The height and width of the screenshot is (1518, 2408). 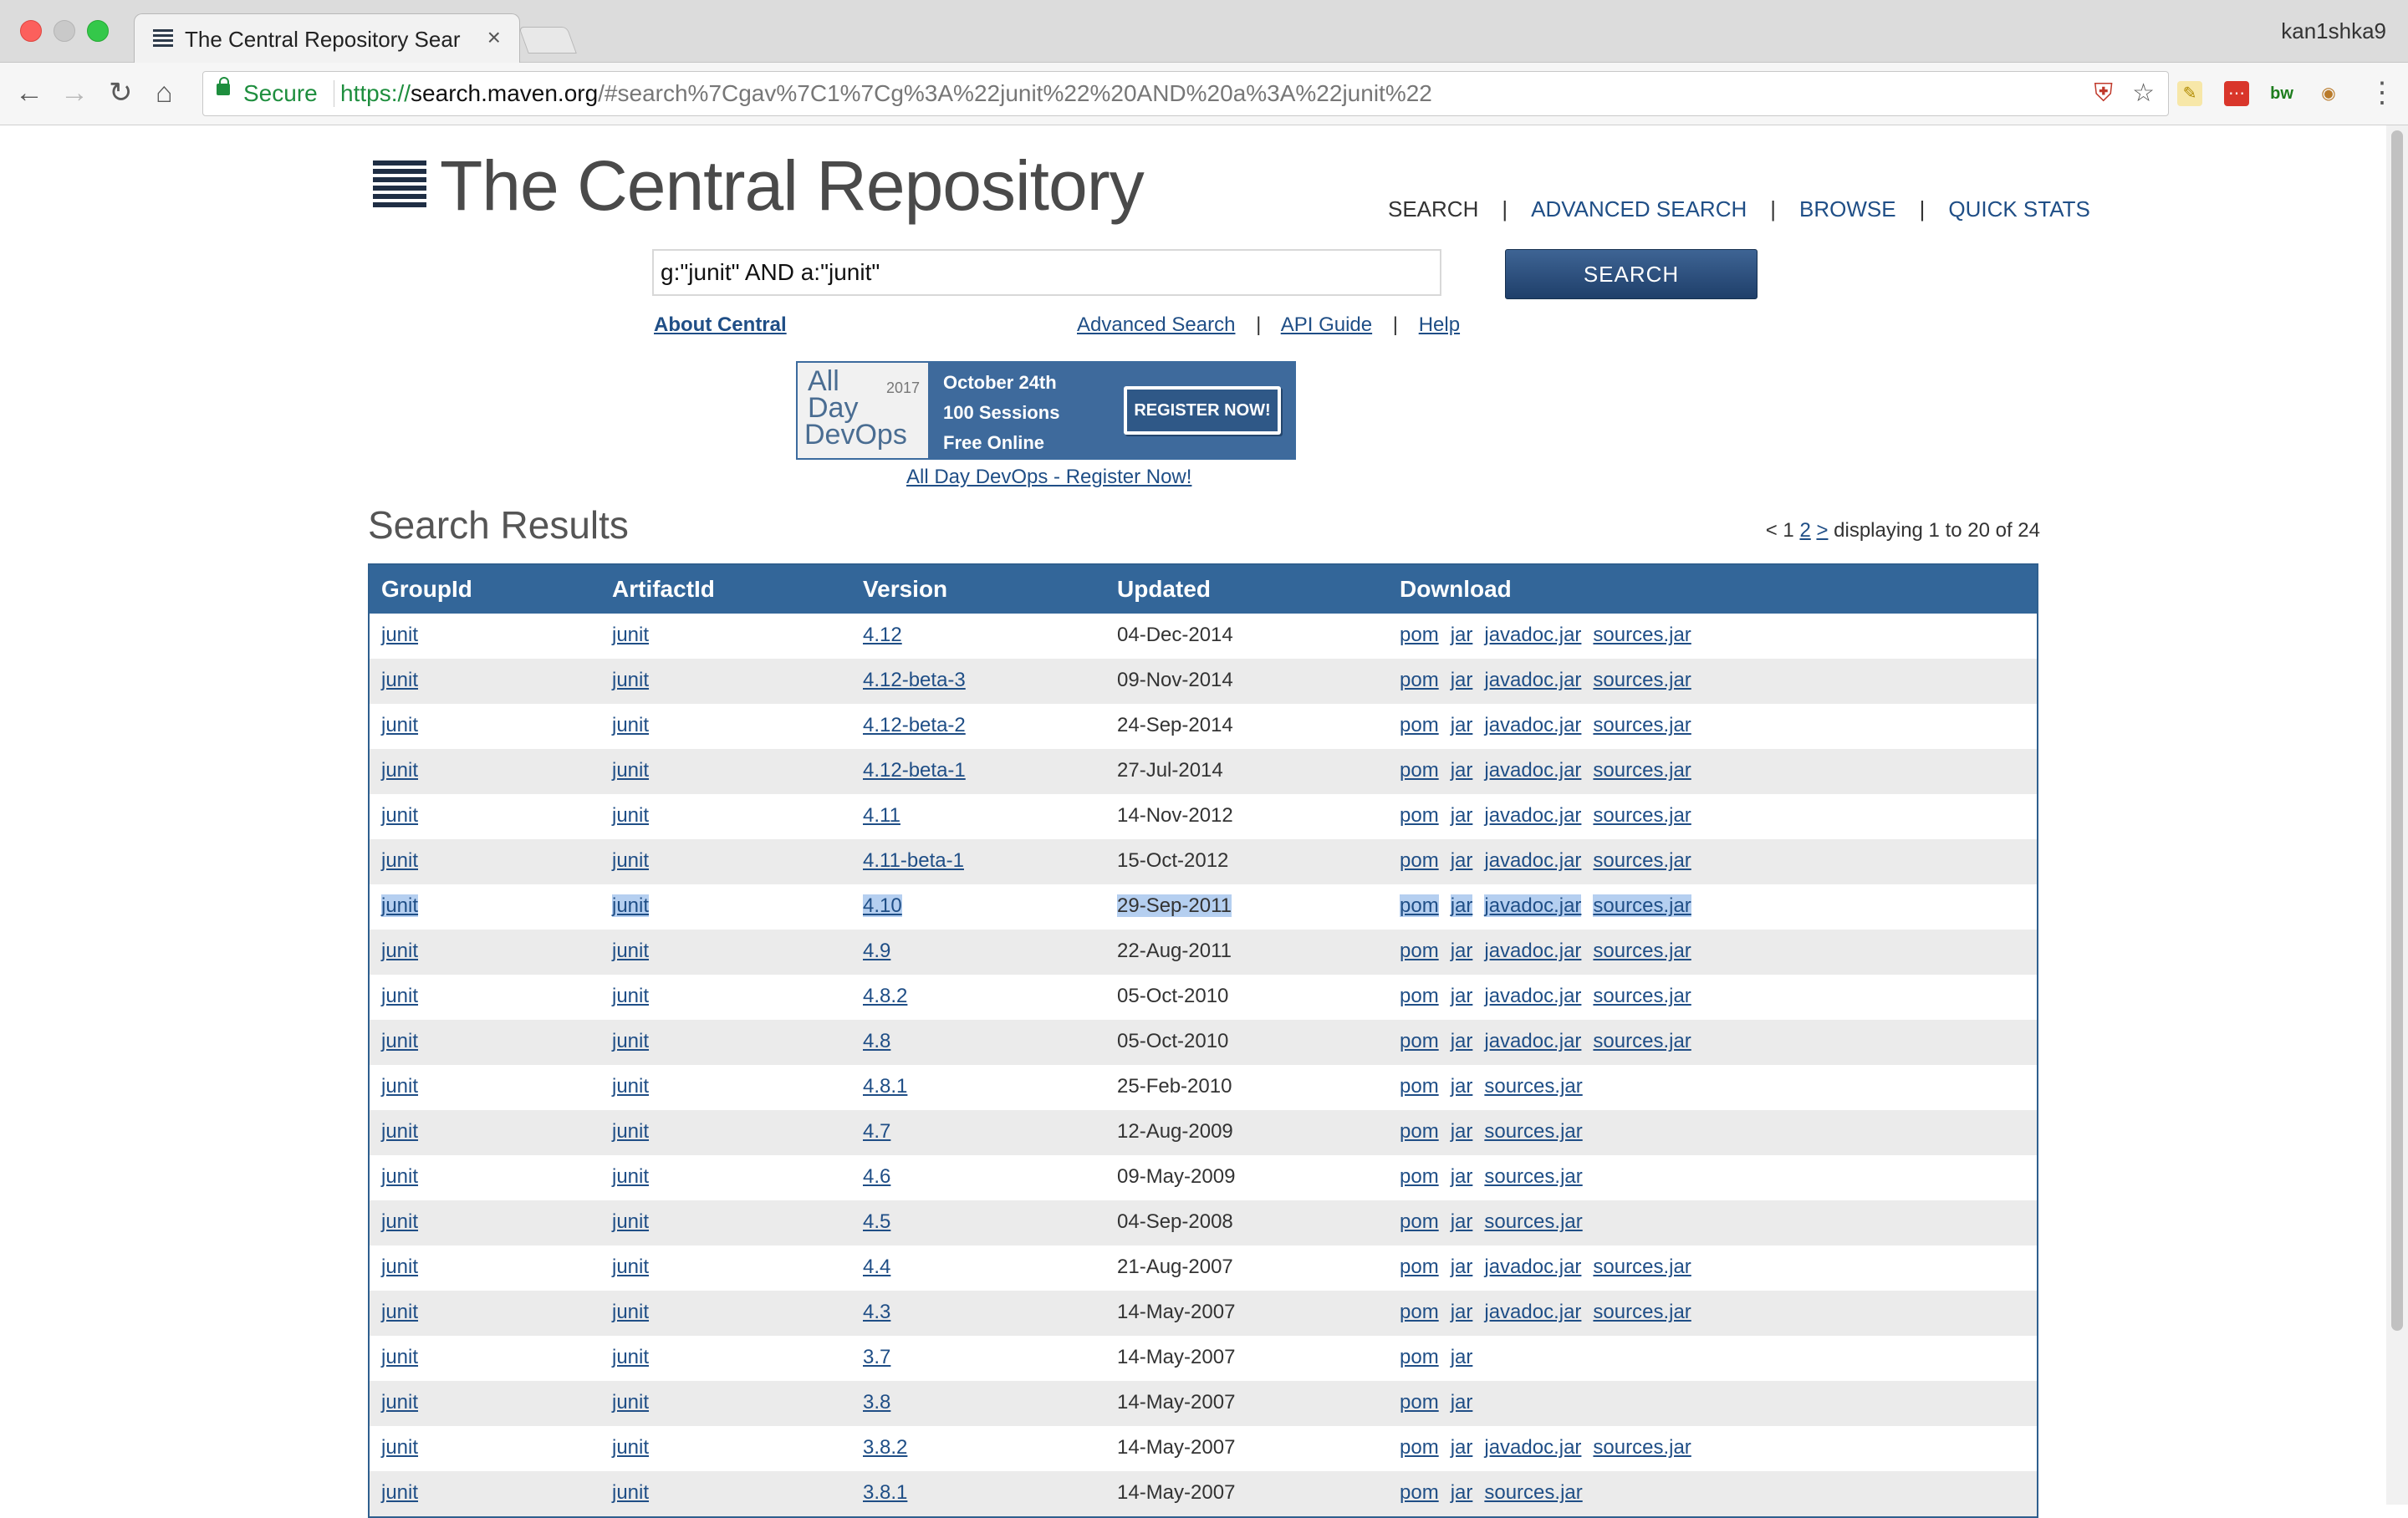 I want to click on shield-blocked-icon: ⛨, so click(x=2104, y=93).